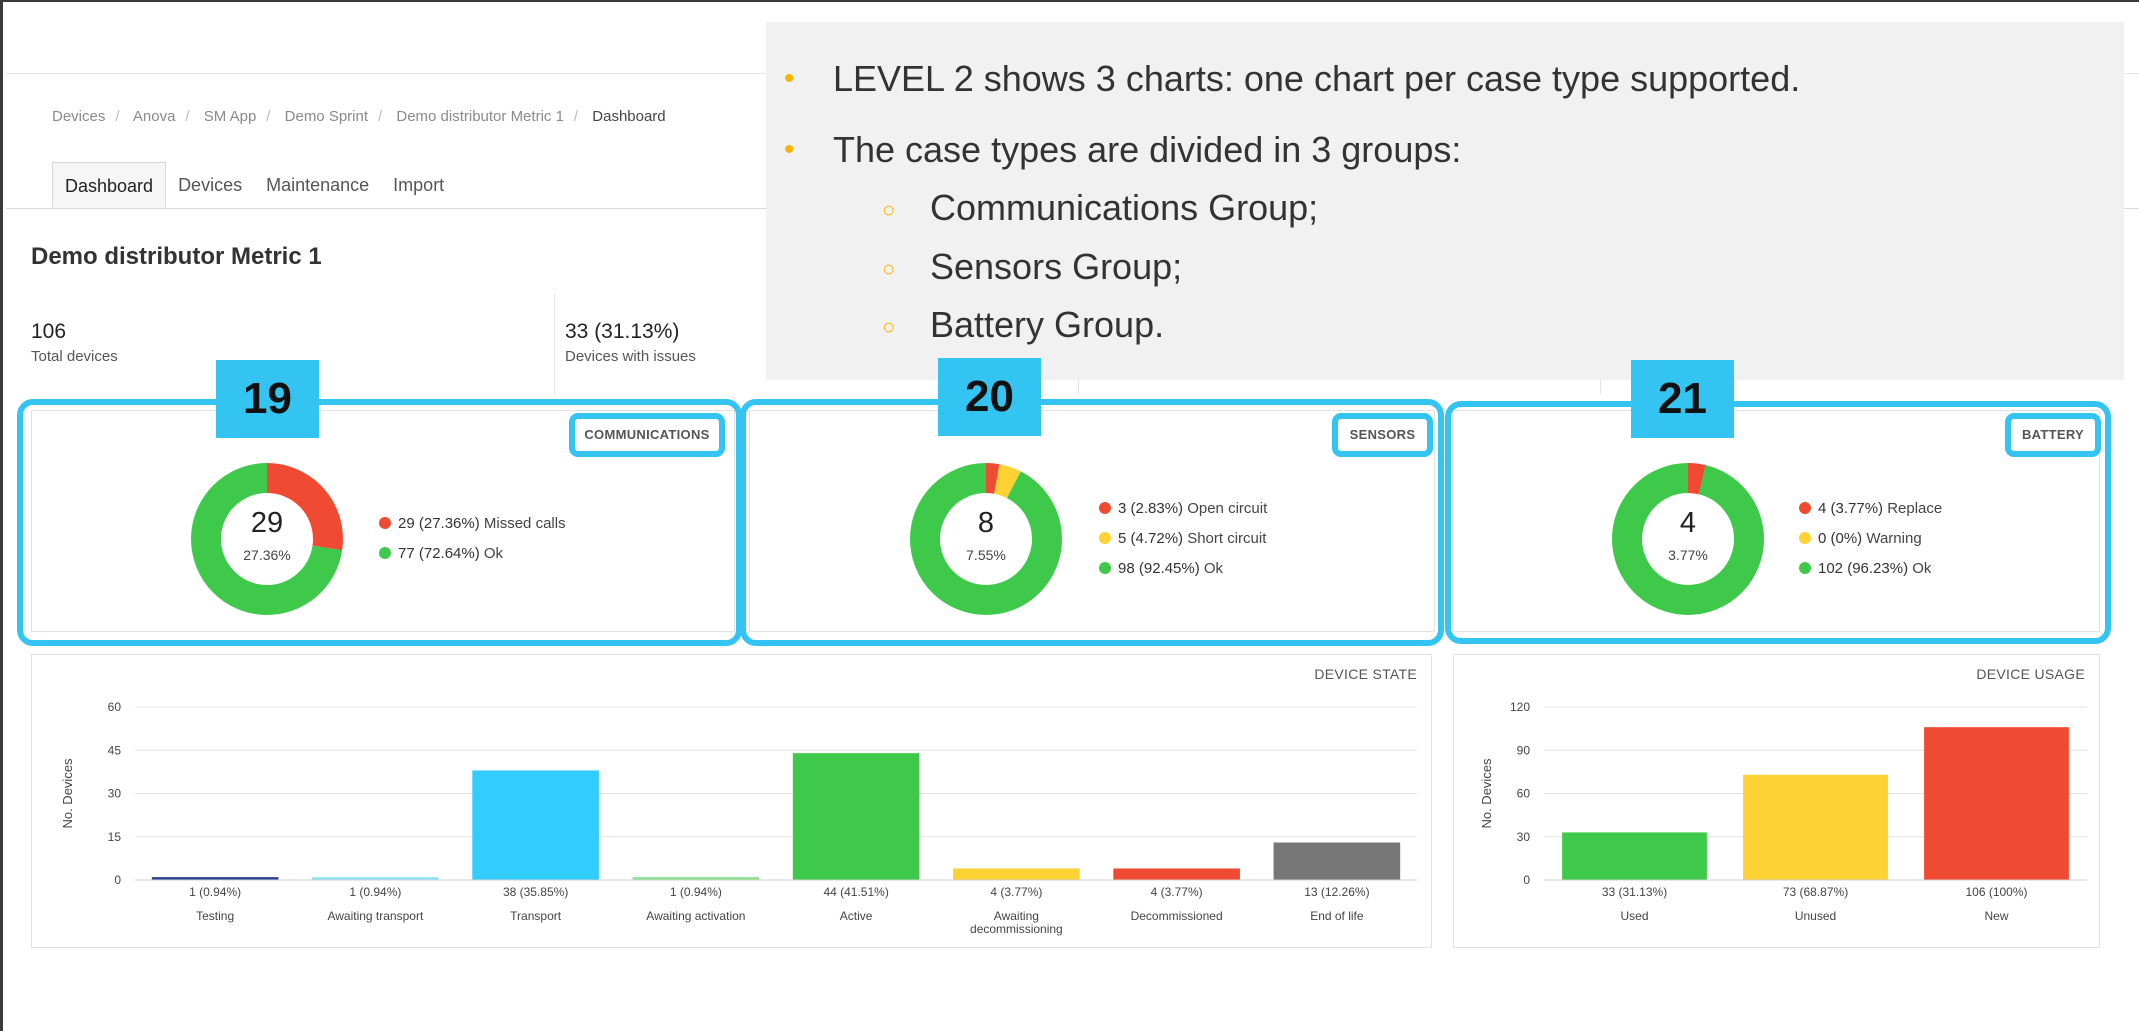 Image resolution: width=2139 pixels, height=1031 pixels. I want to click on x-category-label: Active, so click(856, 916).